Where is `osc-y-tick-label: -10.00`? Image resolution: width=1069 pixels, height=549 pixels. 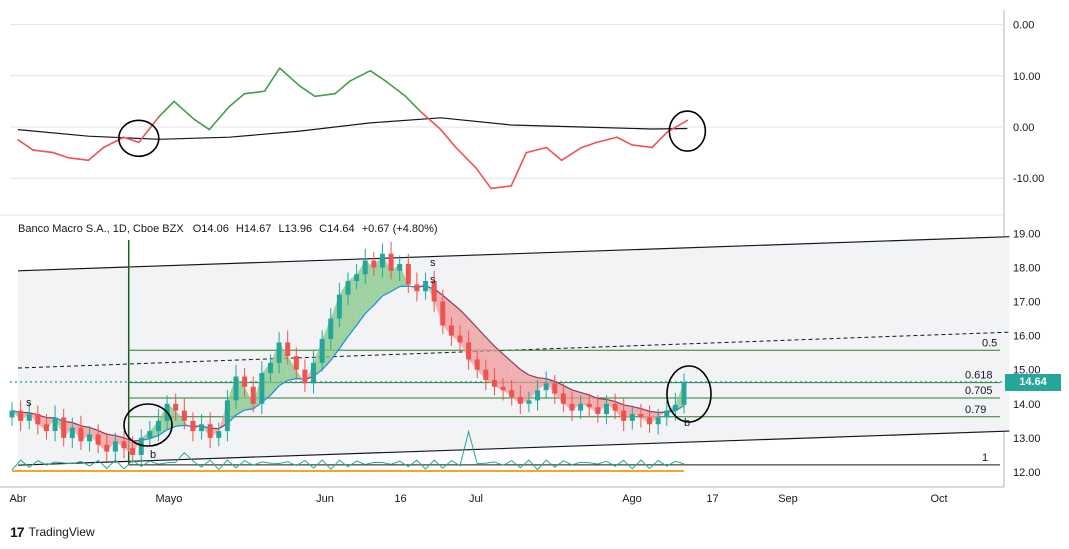
osc-y-tick-label: -10.00 is located at coordinates (1028, 179).